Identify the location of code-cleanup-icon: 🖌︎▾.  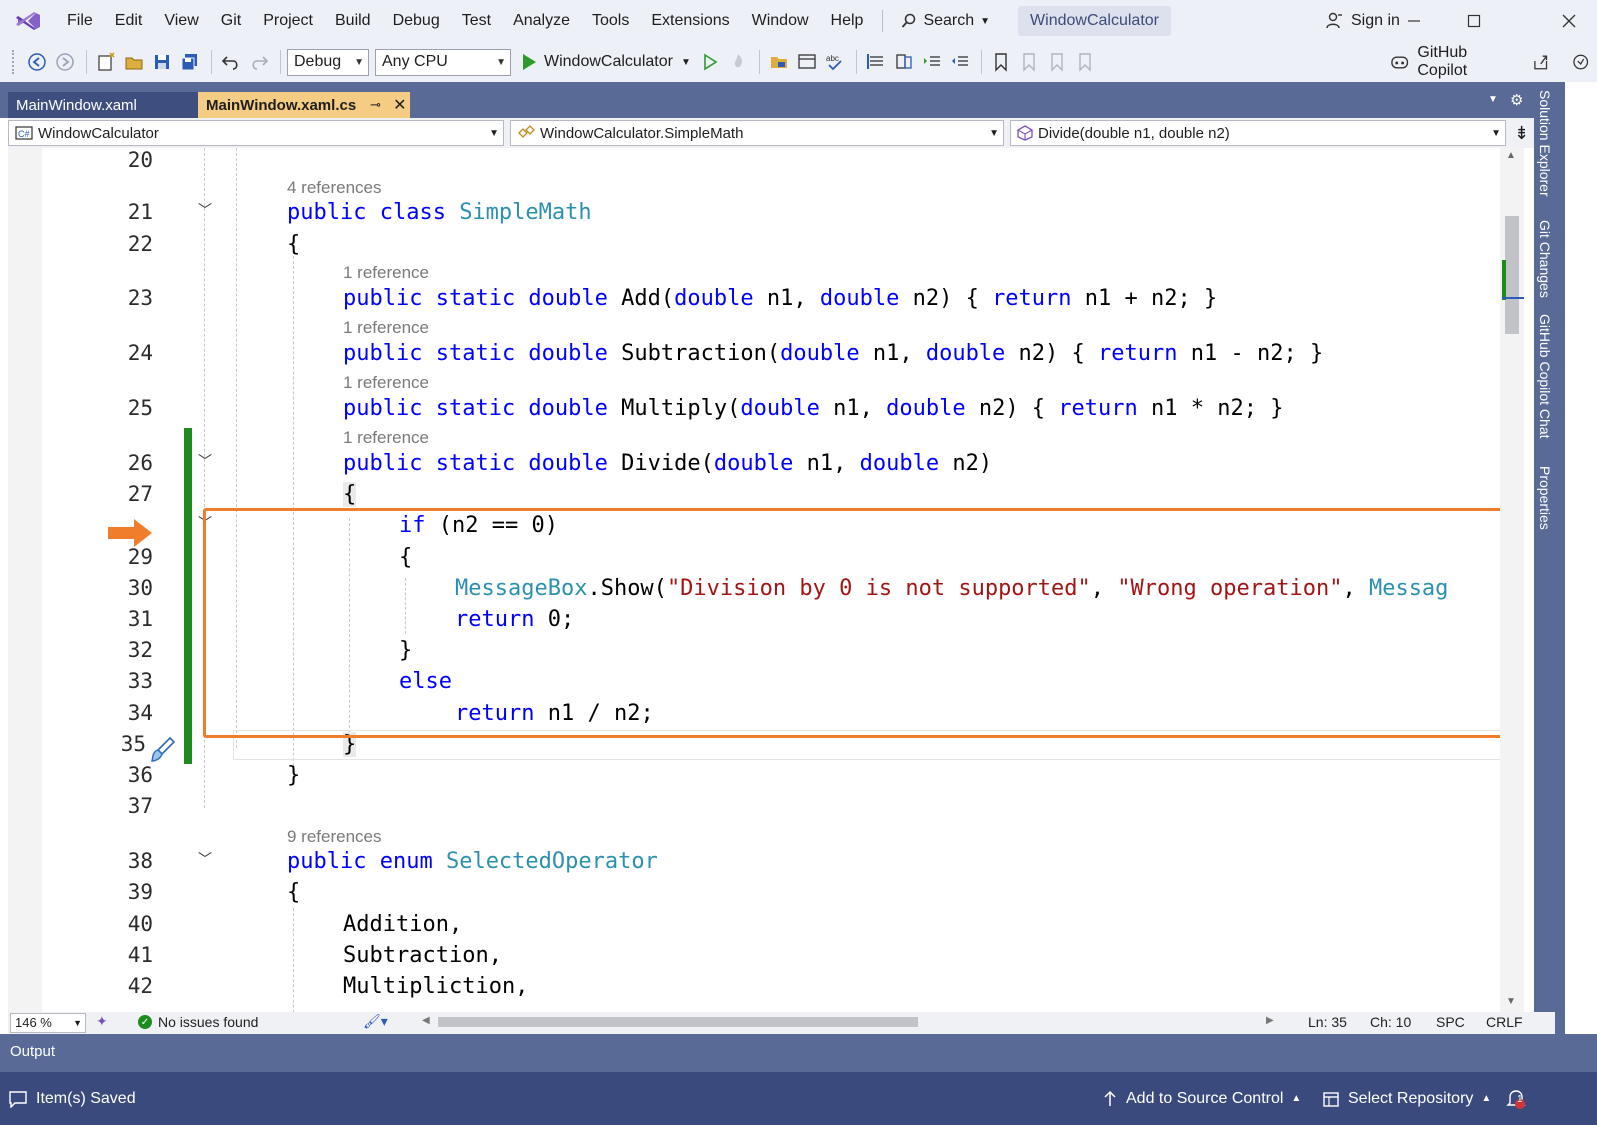
(375, 1021).